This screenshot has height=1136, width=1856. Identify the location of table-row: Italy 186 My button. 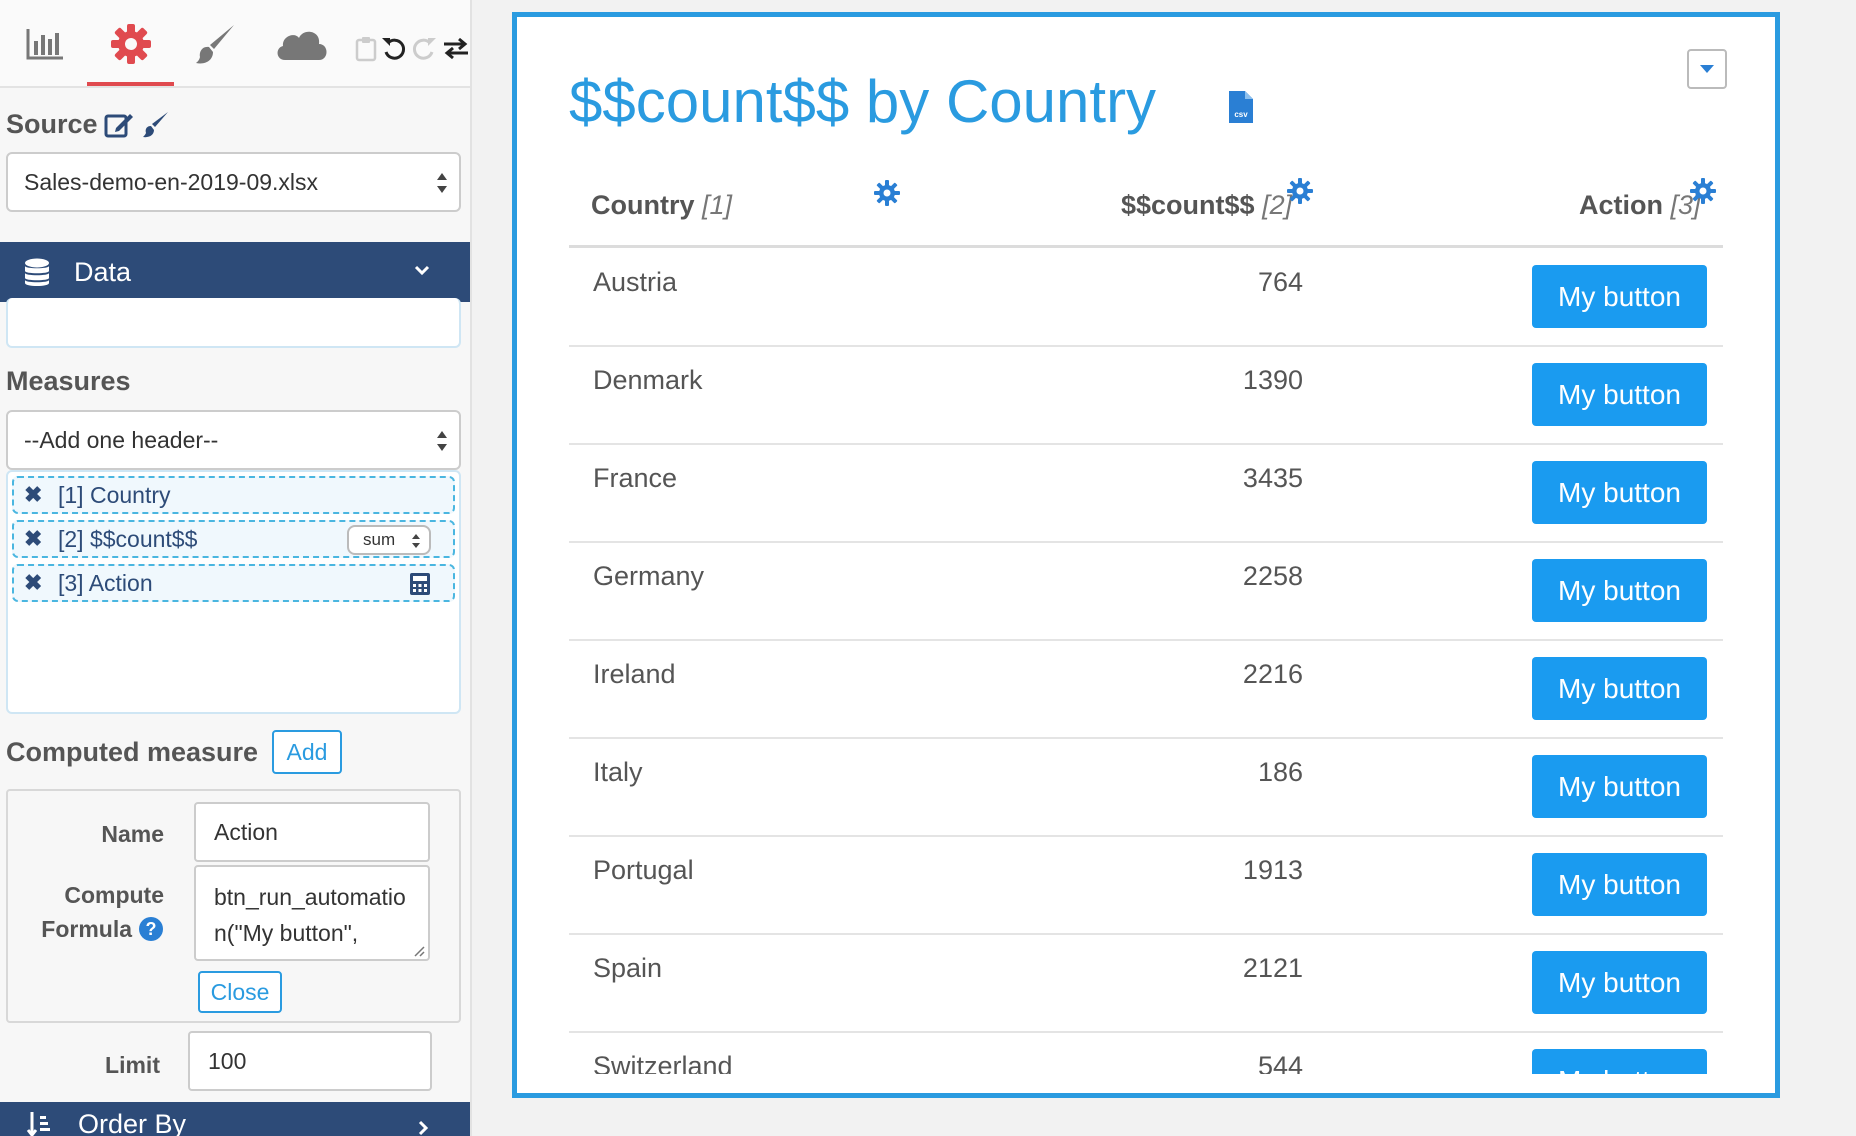
(1146, 788).